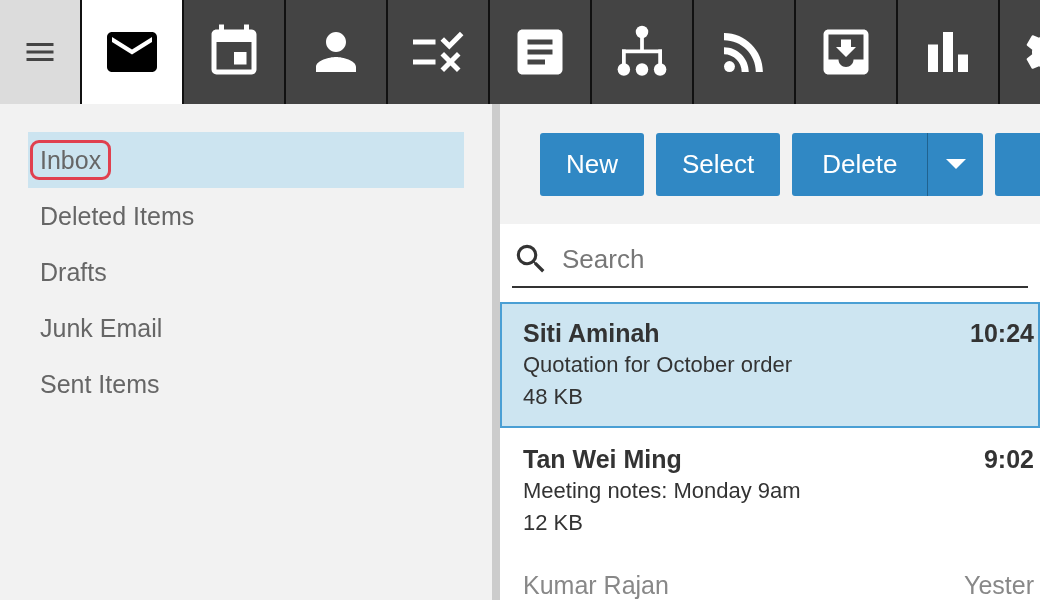  What do you see at coordinates (246, 160) in the screenshot?
I see `folder-item: Inbox` at bounding box center [246, 160].